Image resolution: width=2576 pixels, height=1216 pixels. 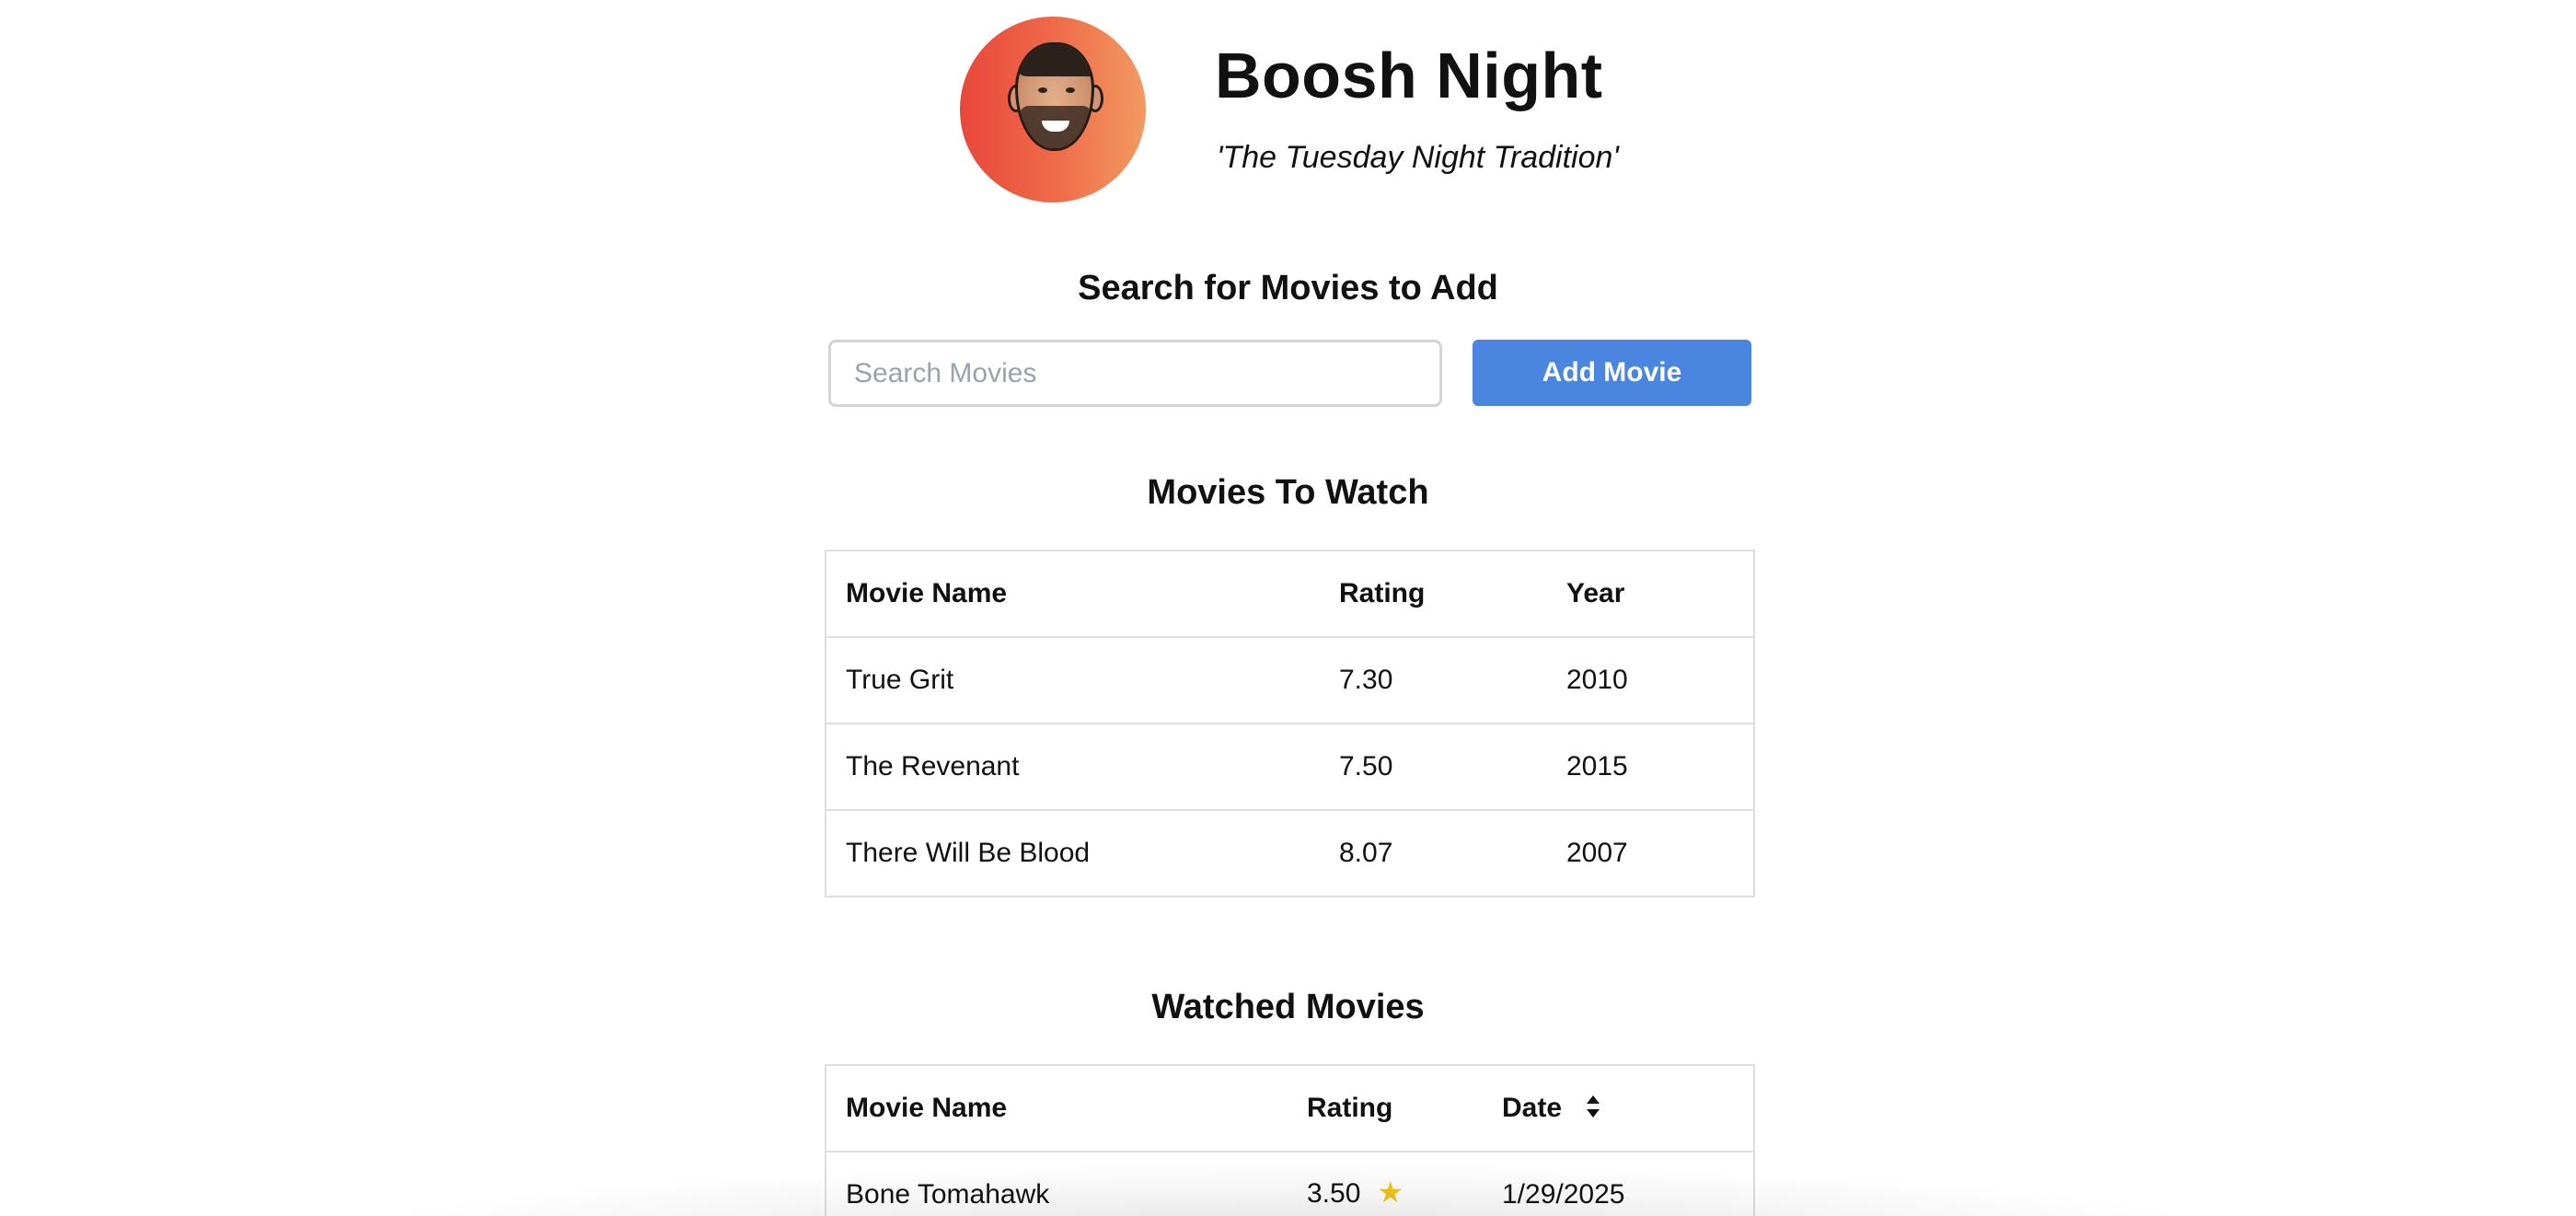 I want to click on table-header-row: Movie Name Rating Date, so click(x=1290, y=1108).